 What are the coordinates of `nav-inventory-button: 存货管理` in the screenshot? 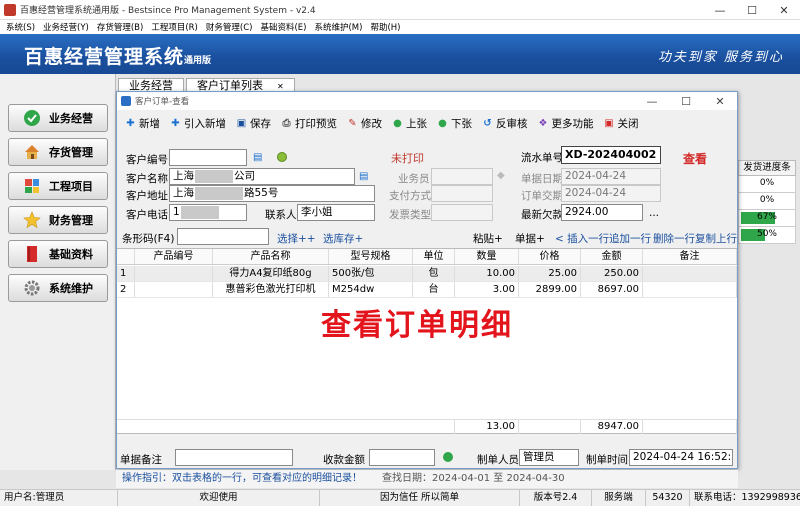 It's located at (58, 152).